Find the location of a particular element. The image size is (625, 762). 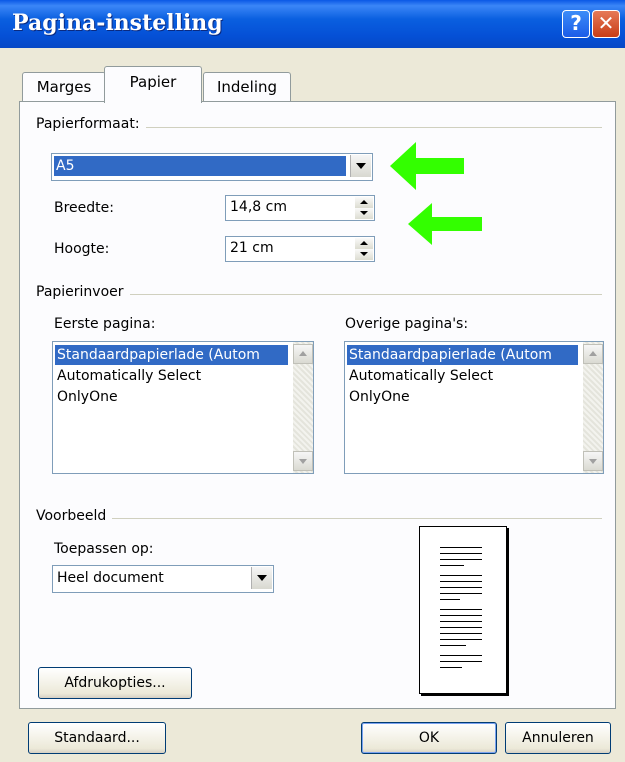

paper-size-value: A5 is located at coordinates (200, 166).